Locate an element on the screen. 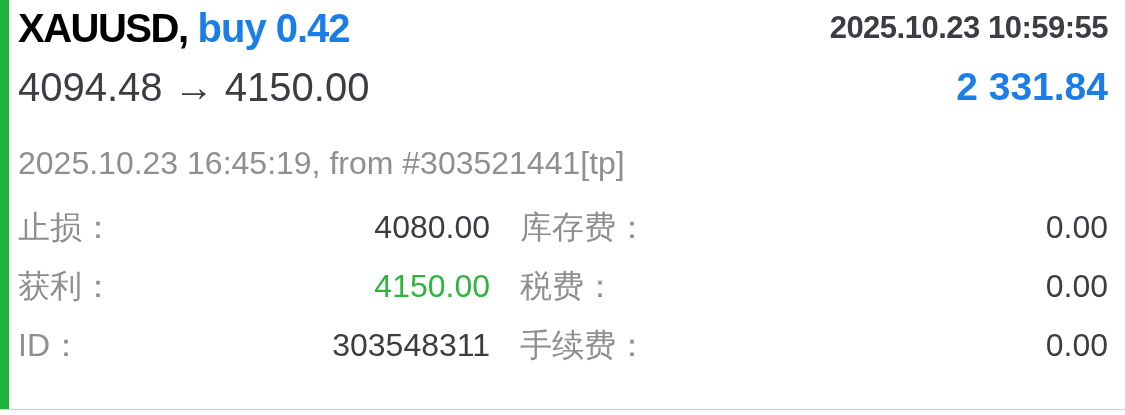 This screenshot has height=415, width=1125. close-time: 2025.10.23 10:59:55 is located at coordinates (968, 28).